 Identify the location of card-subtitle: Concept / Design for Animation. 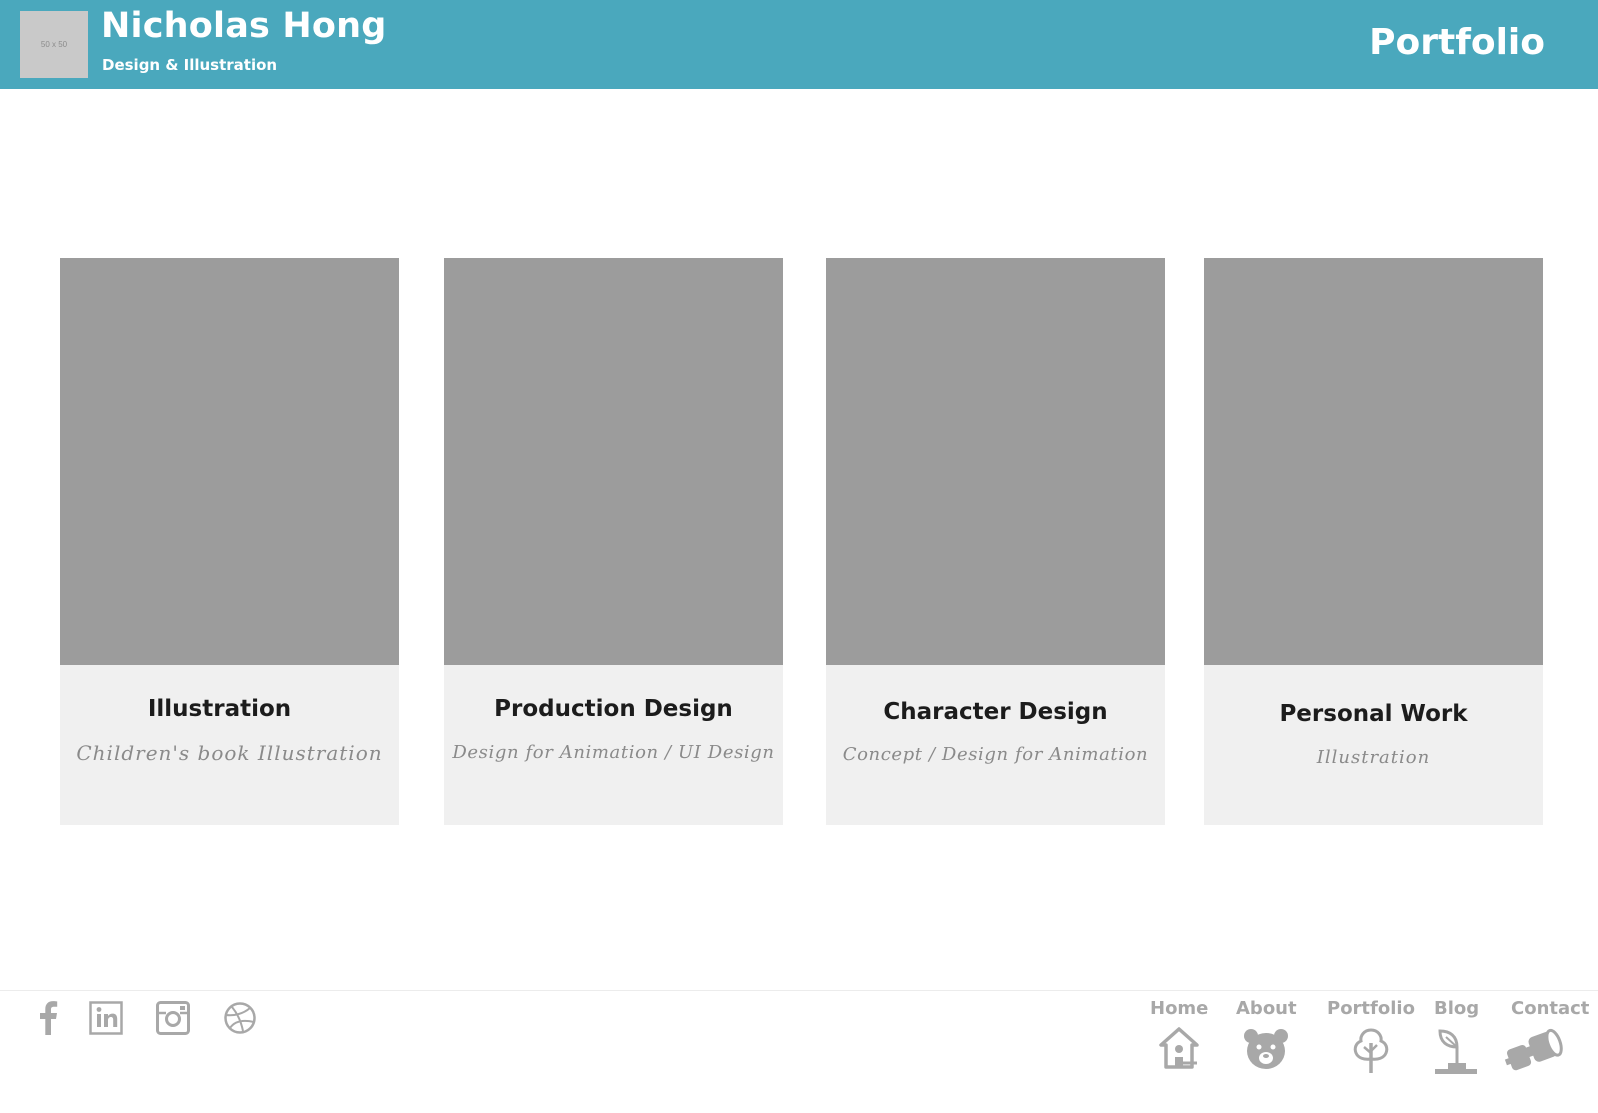
(995, 754).